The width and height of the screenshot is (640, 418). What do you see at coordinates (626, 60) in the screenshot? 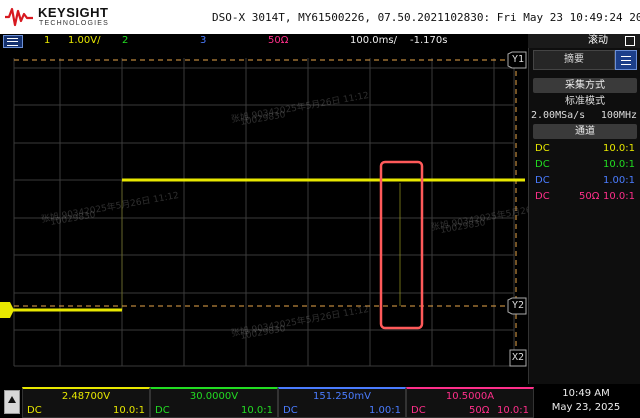
I see `menu-icon` at bounding box center [626, 60].